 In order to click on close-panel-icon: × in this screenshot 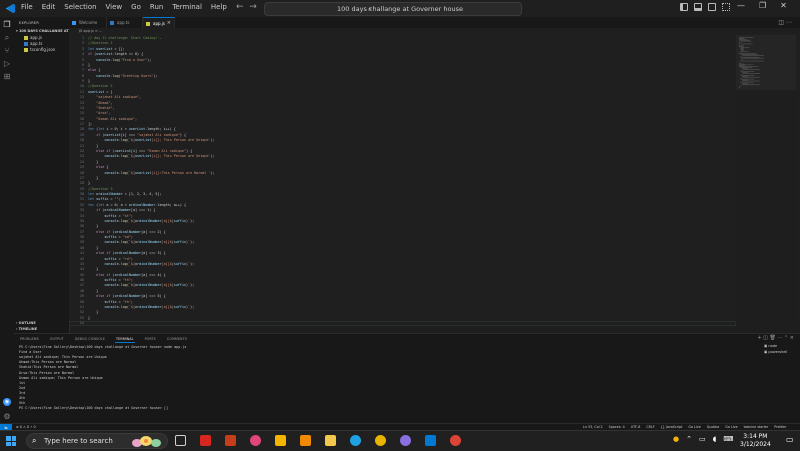, I will do `click(792, 338)`.